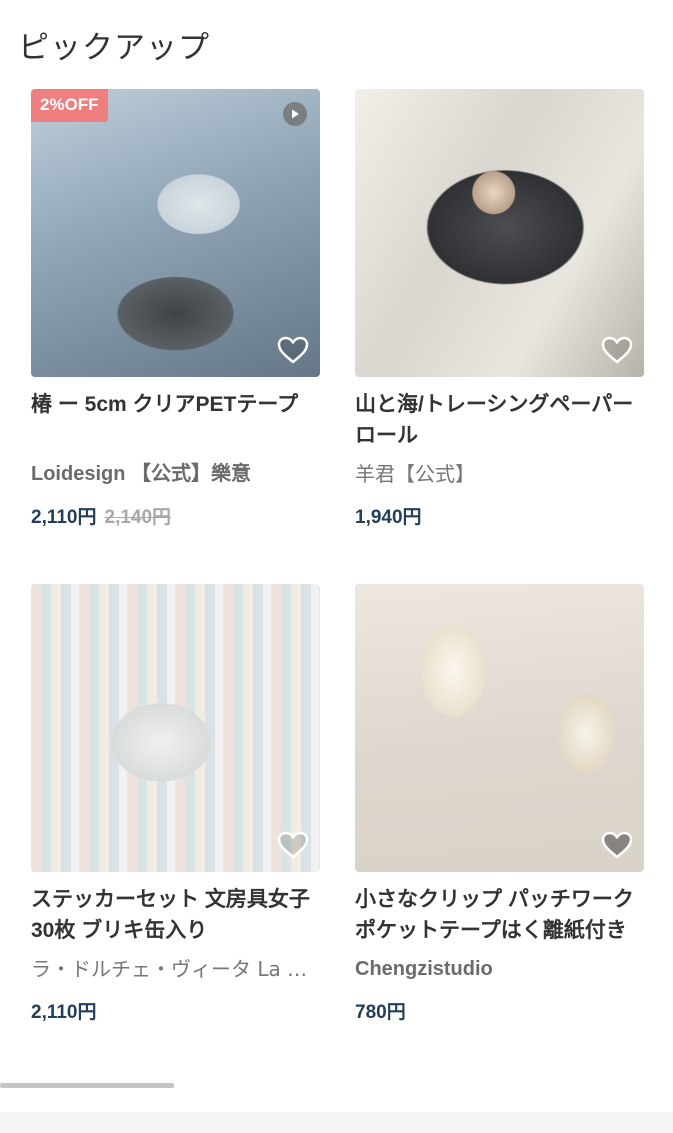  What do you see at coordinates (175, 420) in the screenshot?
I see `product-name: 椿 ー 5cm クリアPETテープ` at bounding box center [175, 420].